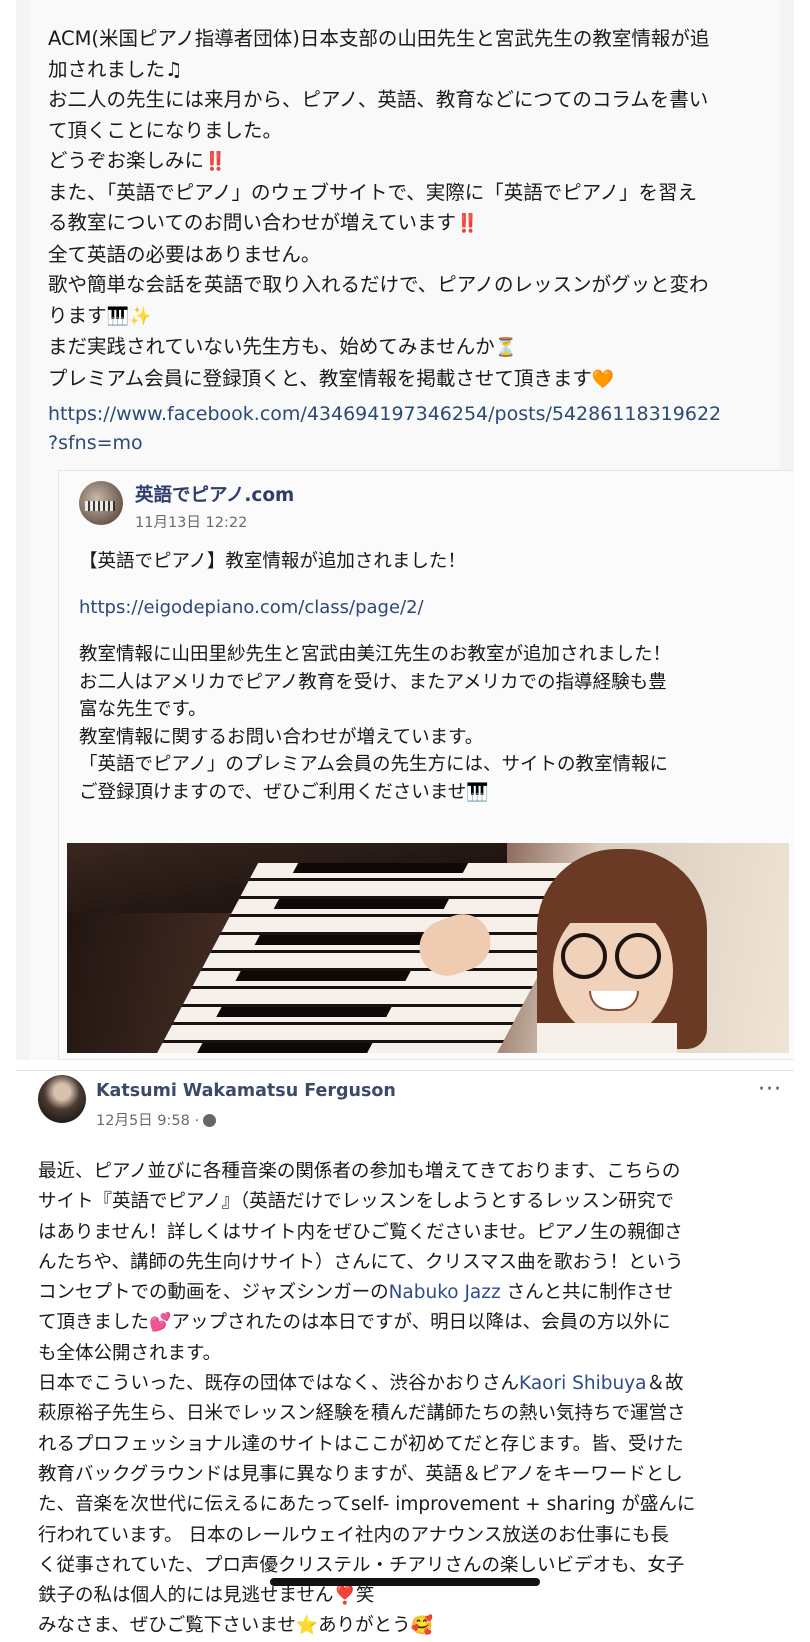  What do you see at coordinates (378, 99) in the screenshot?
I see `post1-line: お二人の先生には来月から、ピアノ、英語、教育などにつてのコラムを書い` at bounding box center [378, 99].